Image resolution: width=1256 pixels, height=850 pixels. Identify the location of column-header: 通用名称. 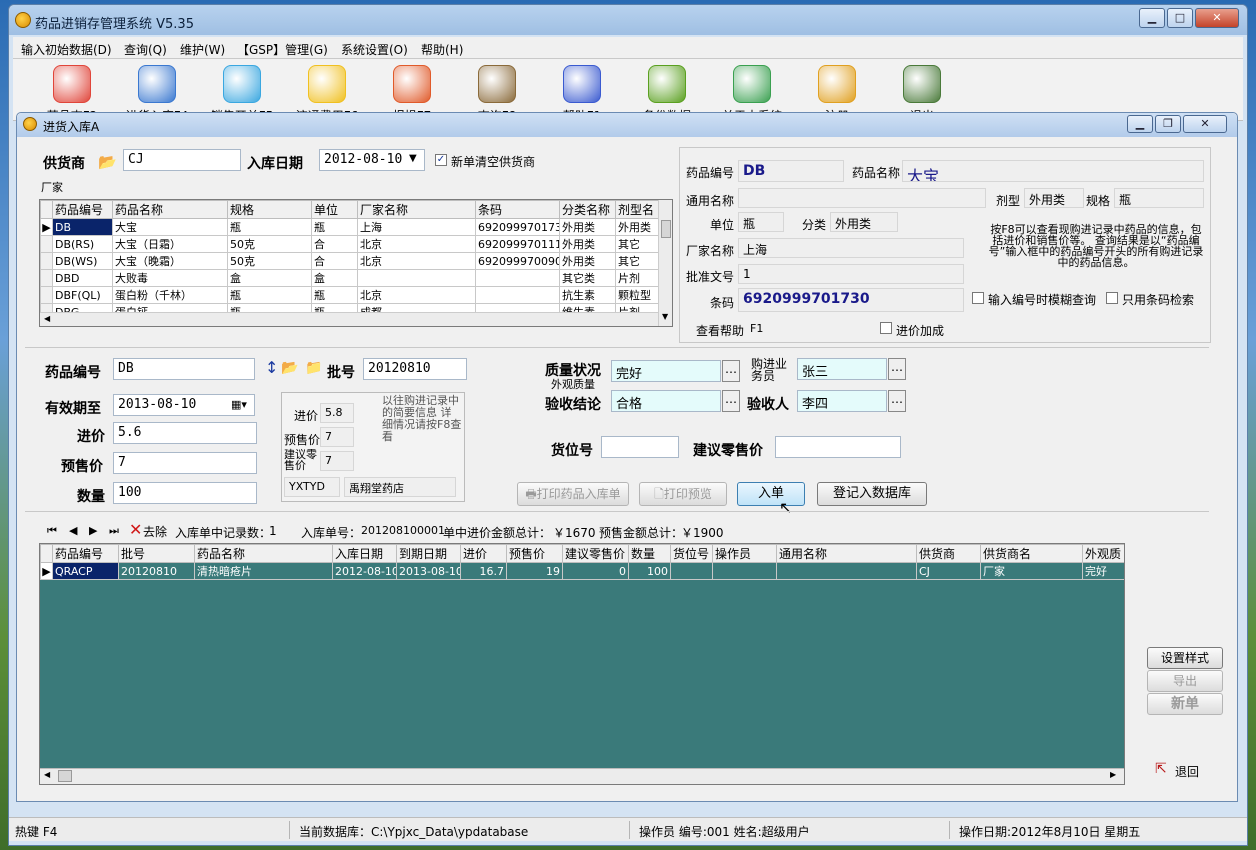
(846, 553).